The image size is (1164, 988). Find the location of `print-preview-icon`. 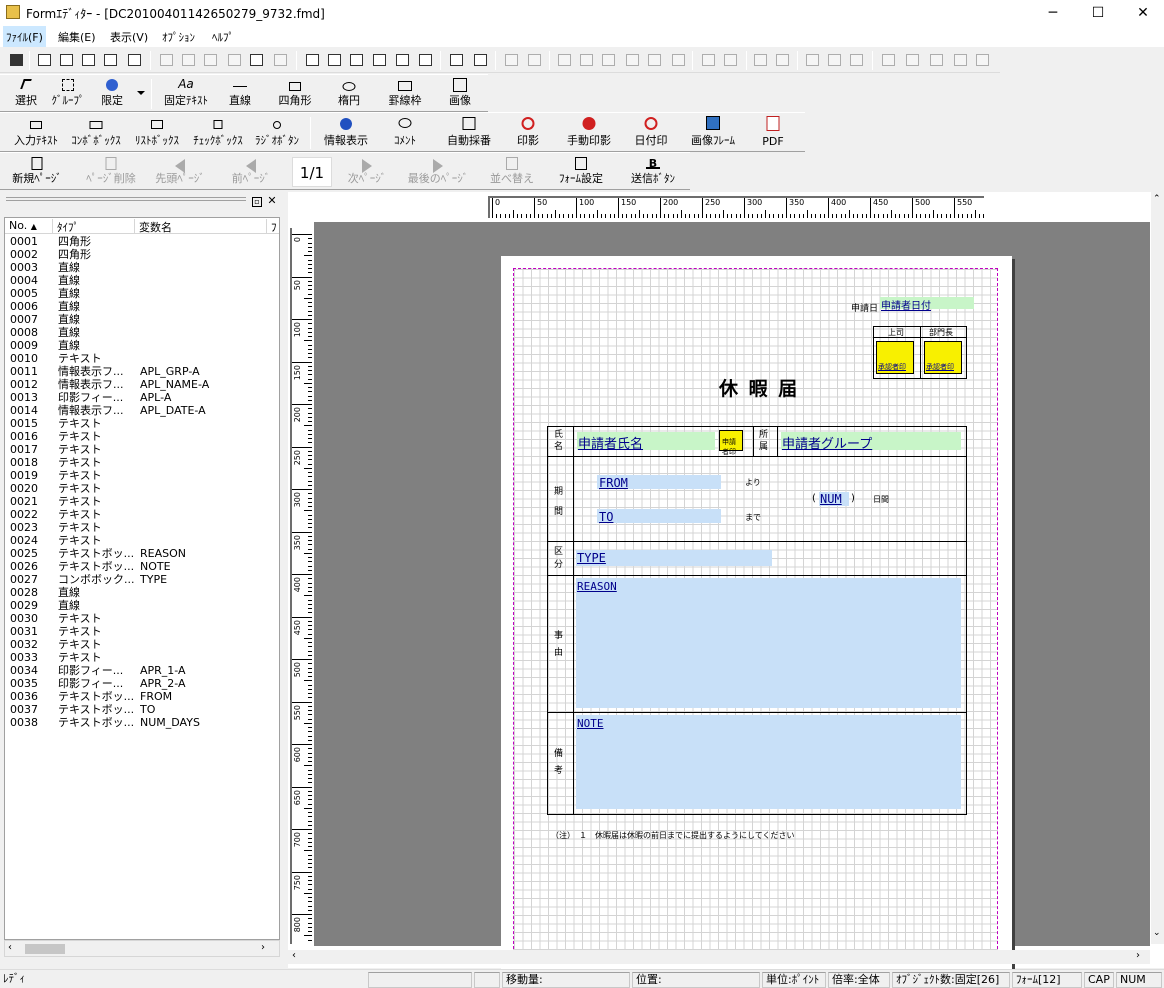

print-preview-icon is located at coordinates (88, 60).